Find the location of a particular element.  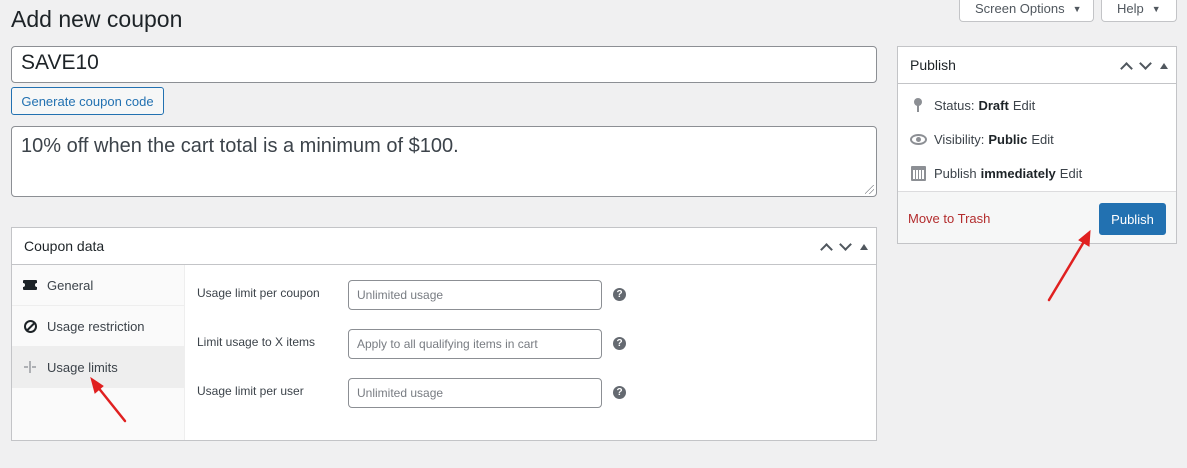

annotation-arrowhead-publish is located at coordinates (1084, 238).